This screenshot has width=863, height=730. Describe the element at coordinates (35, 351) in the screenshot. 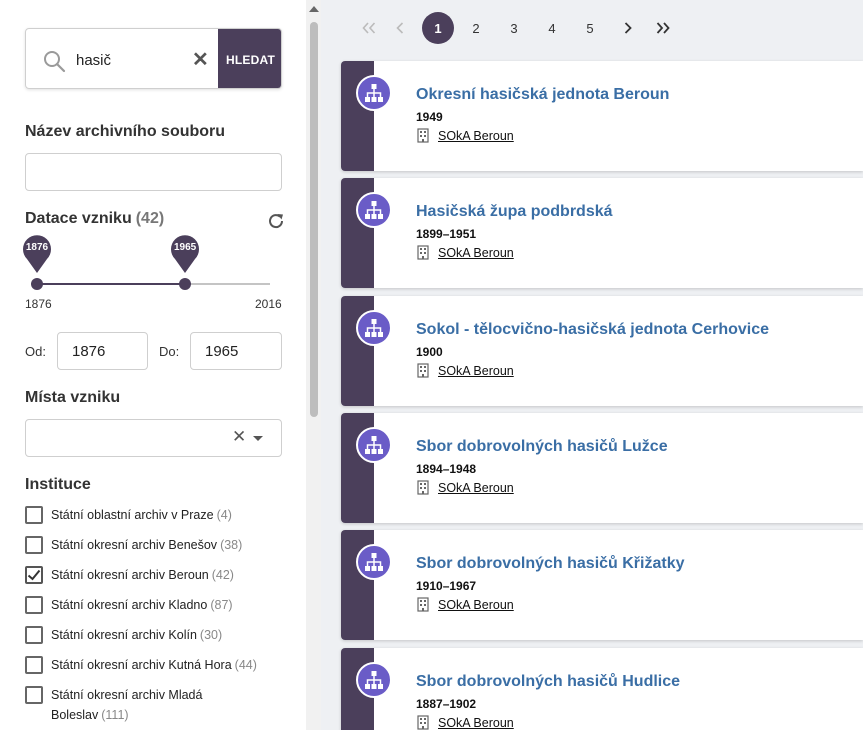

I see `from-label: Od:` at that location.